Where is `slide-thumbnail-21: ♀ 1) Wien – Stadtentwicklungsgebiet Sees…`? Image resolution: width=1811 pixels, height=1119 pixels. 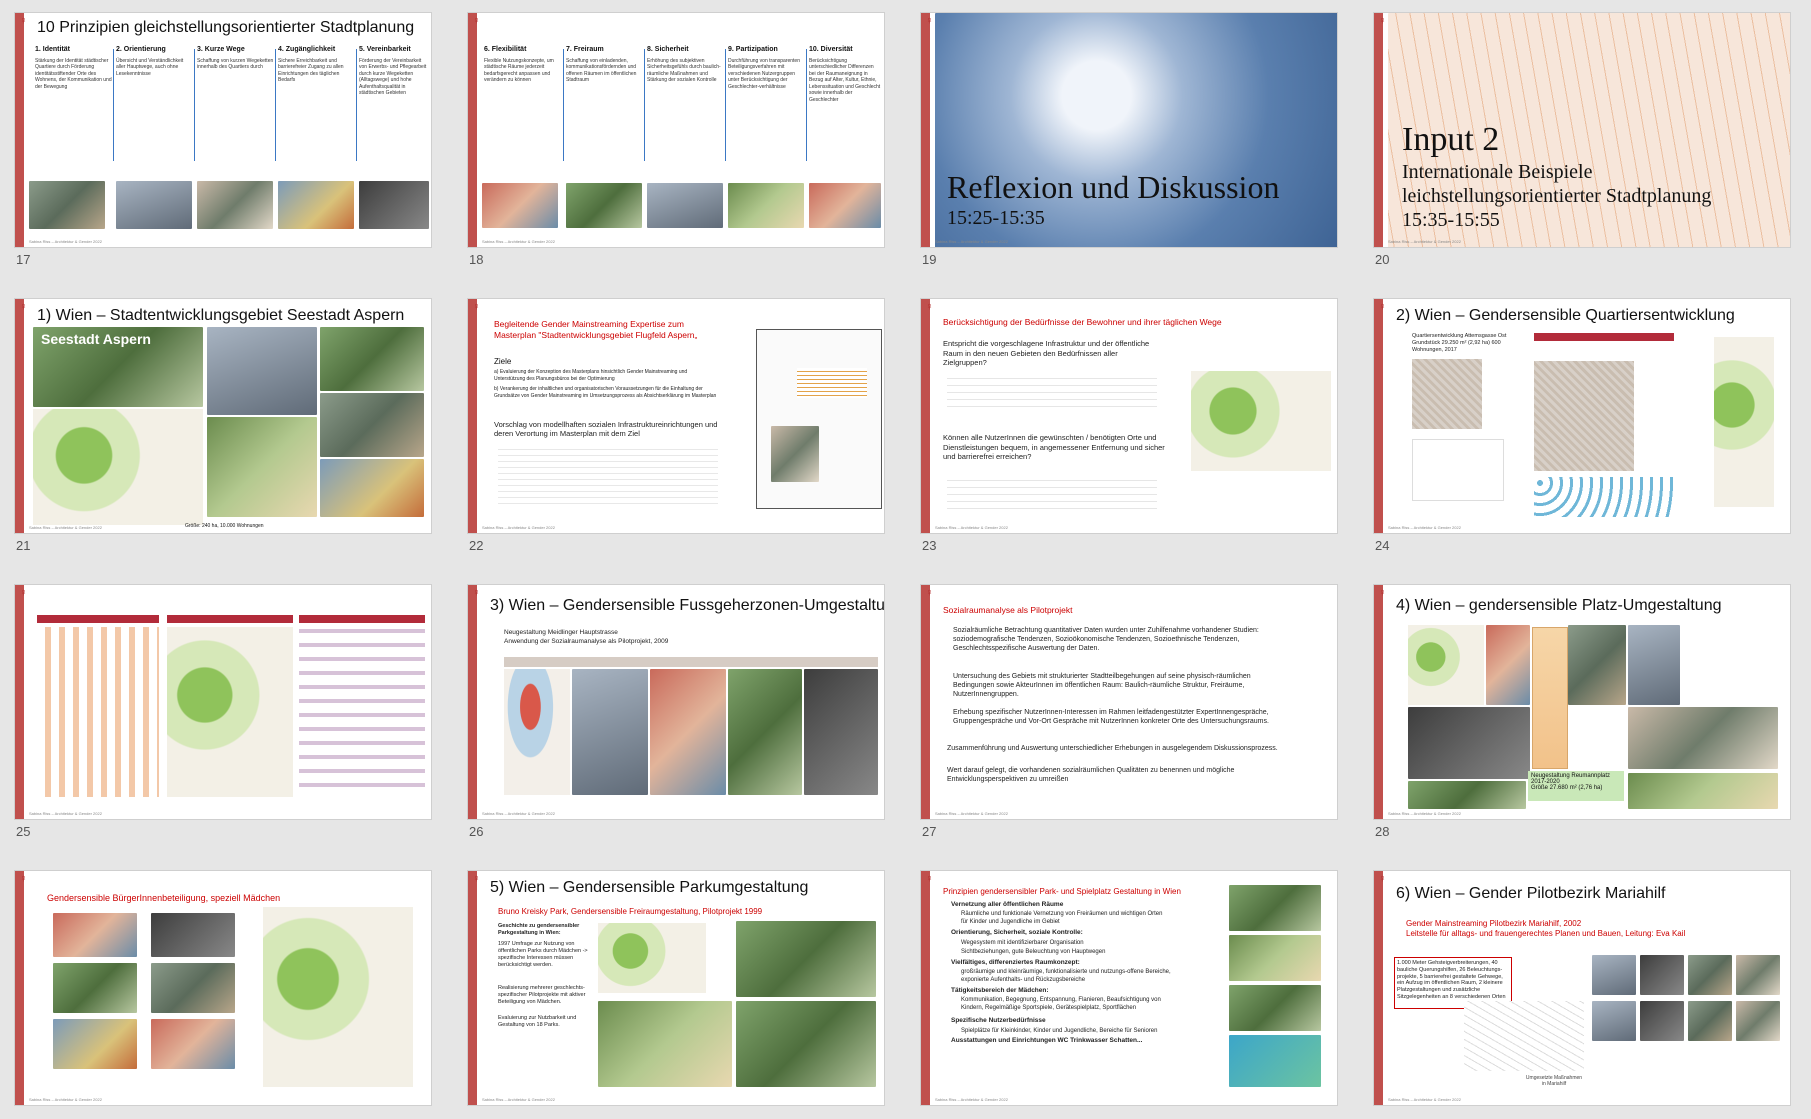
slide-thumbnail-21: ♀ 1) Wien – Stadtentwicklungsgebiet Sees… is located at coordinates (223, 416).